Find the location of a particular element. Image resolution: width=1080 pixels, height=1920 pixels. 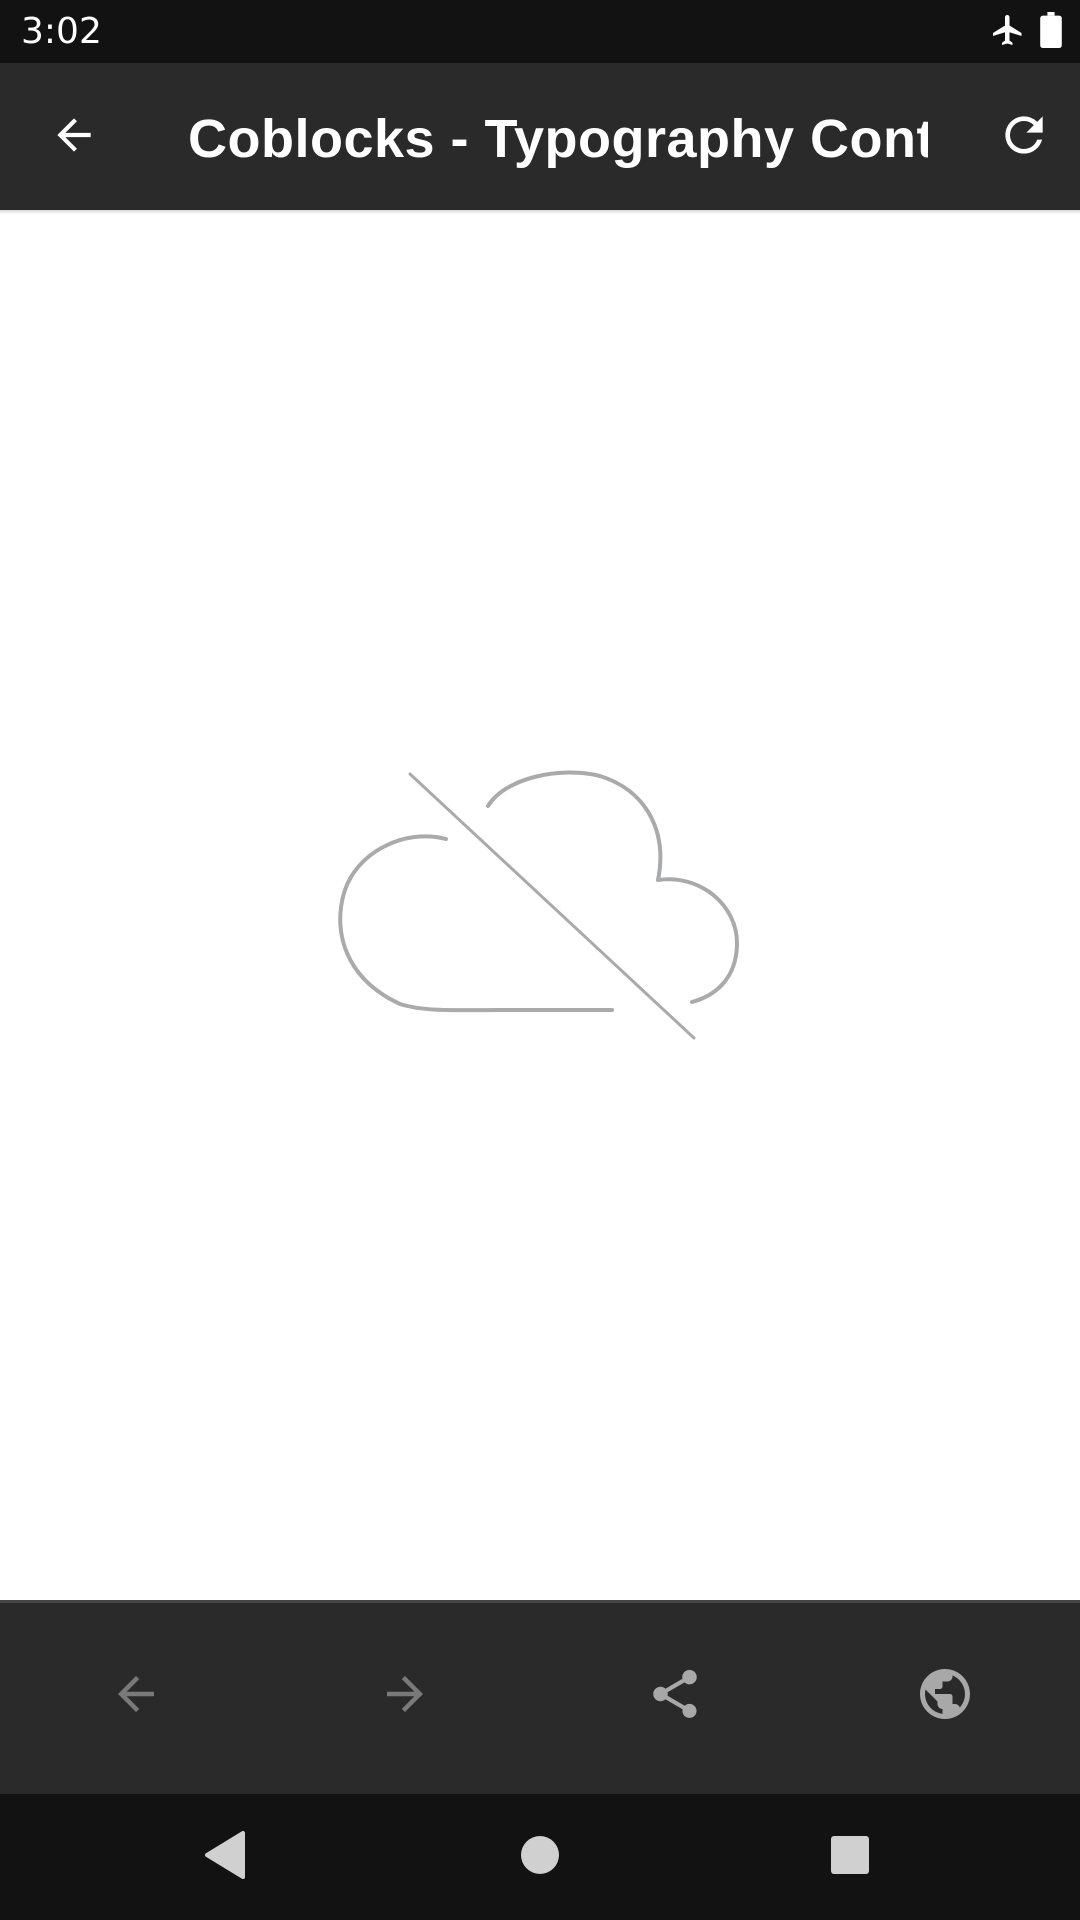

nav-recents-button is located at coordinates (850, 1857).